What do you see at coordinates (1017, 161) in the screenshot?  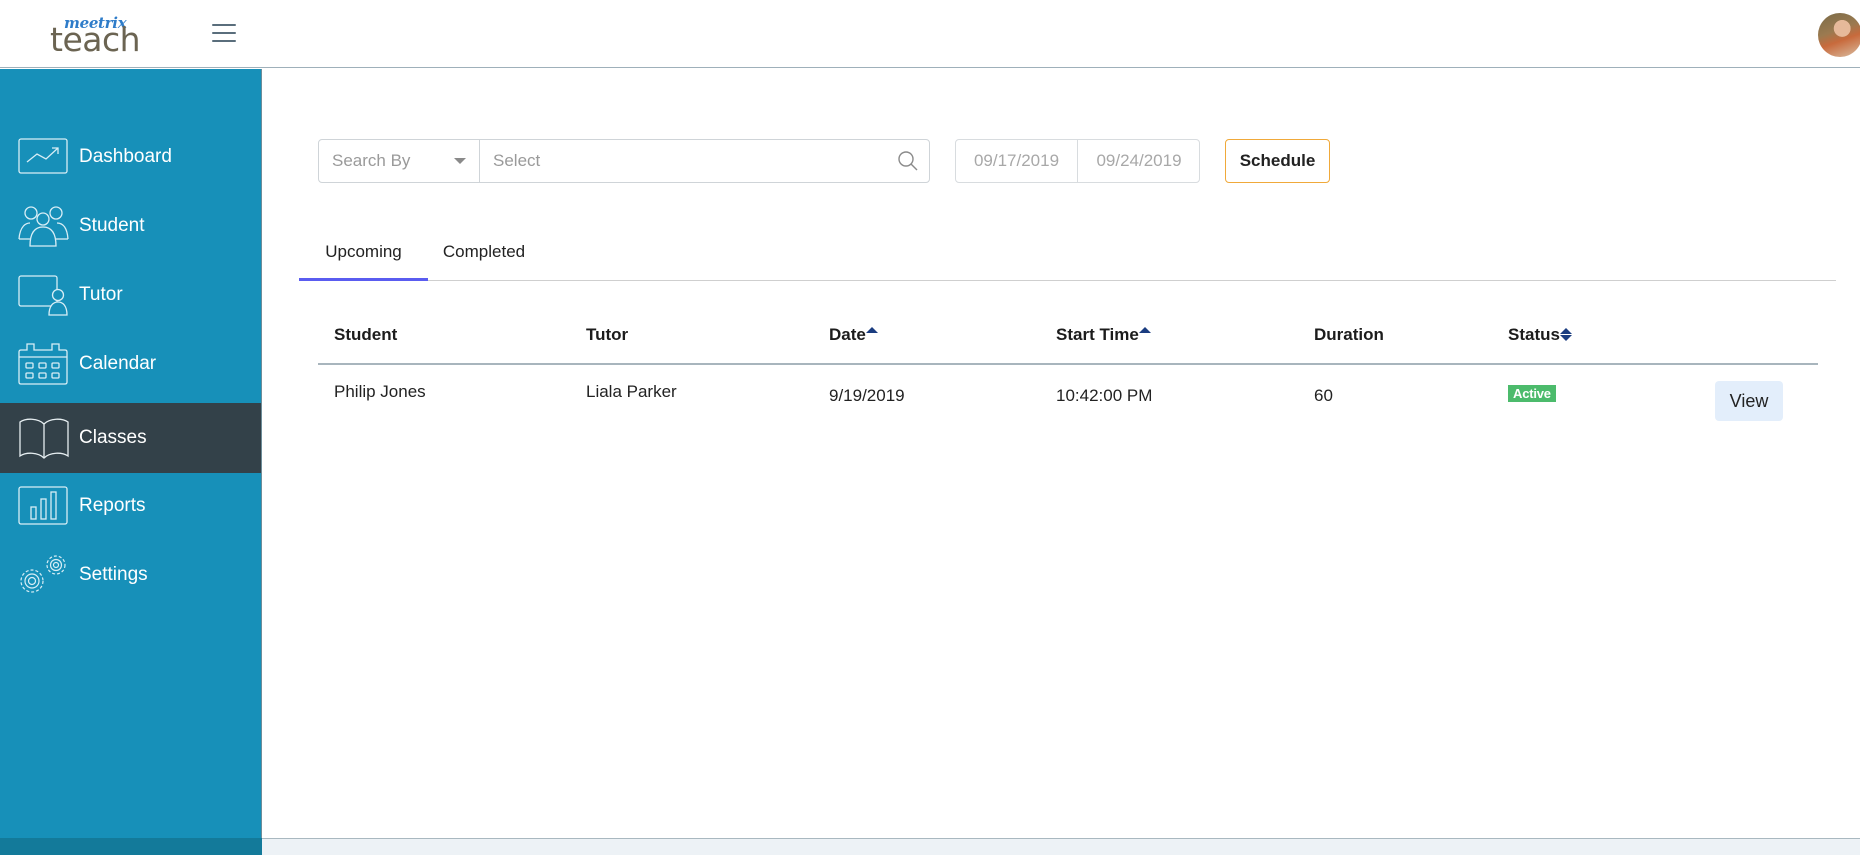 I see `date-from-field: 09/17/2019` at bounding box center [1017, 161].